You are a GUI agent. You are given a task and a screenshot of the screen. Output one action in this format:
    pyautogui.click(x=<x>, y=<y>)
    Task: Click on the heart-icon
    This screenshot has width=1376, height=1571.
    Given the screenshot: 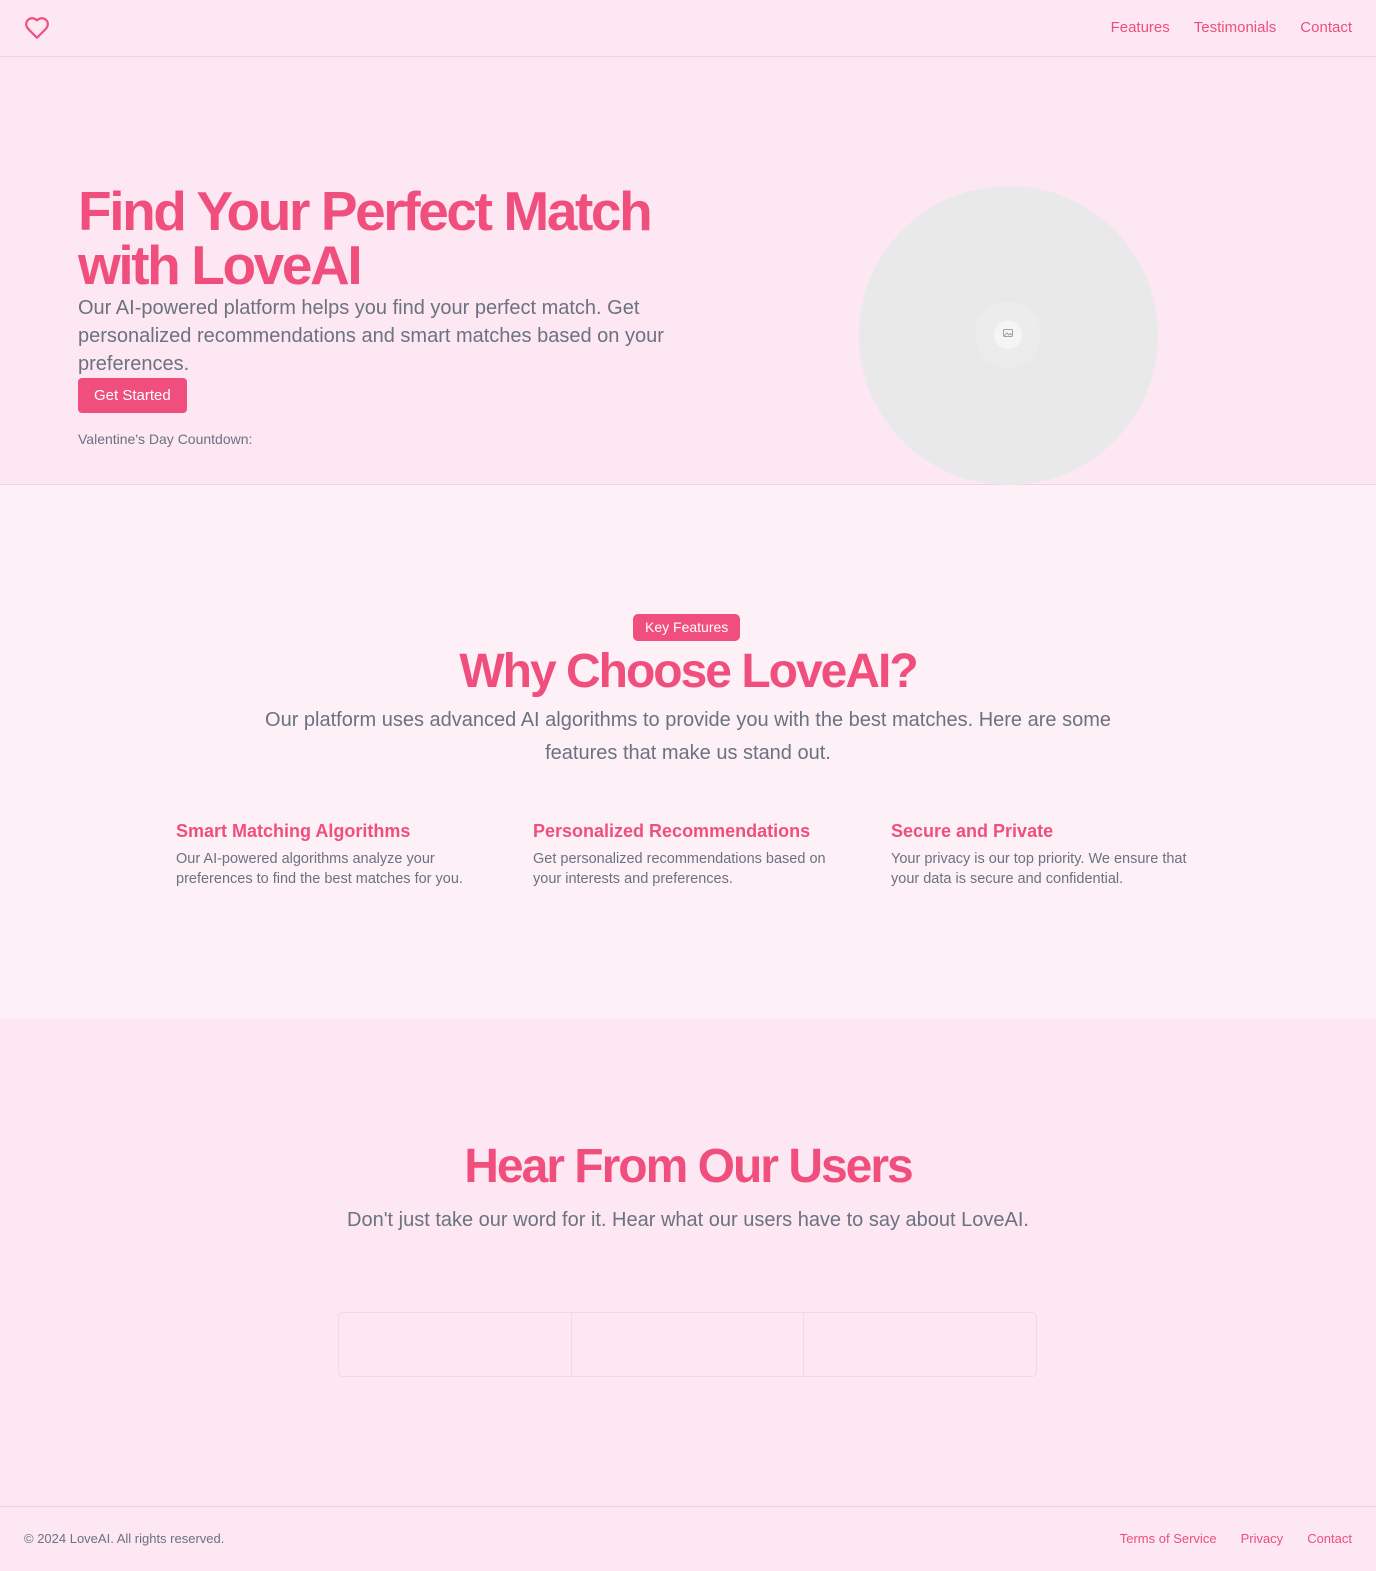 What is the action you would take?
    pyautogui.click(x=37, y=28)
    